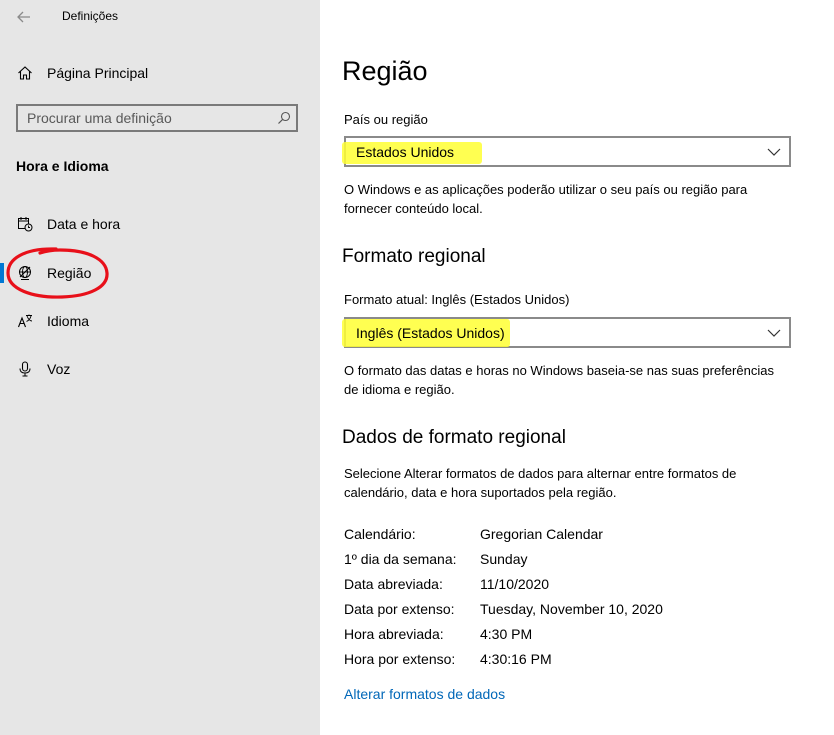 Image resolution: width=834 pixels, height=735 pixels. I want to click on search-field, so click(157, 118).